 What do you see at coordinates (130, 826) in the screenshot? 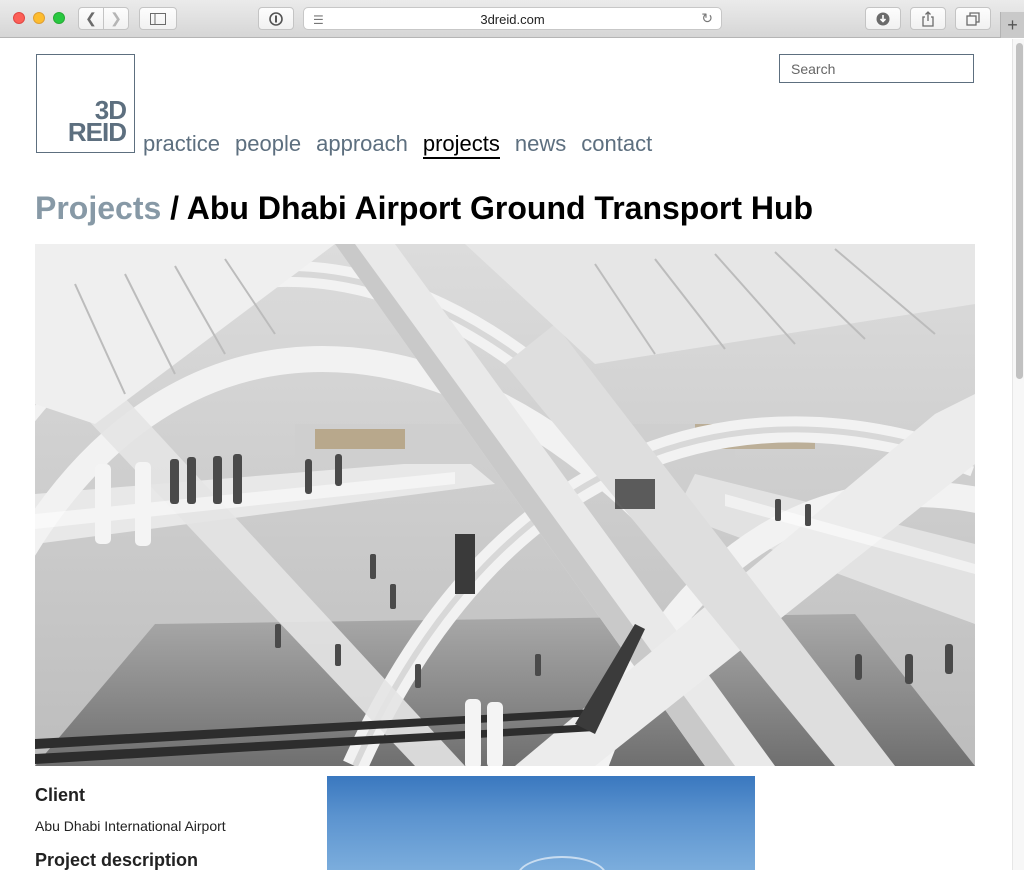
I see `client-value: Abu Dhabi International Airport` at bounding box center [130, 826].